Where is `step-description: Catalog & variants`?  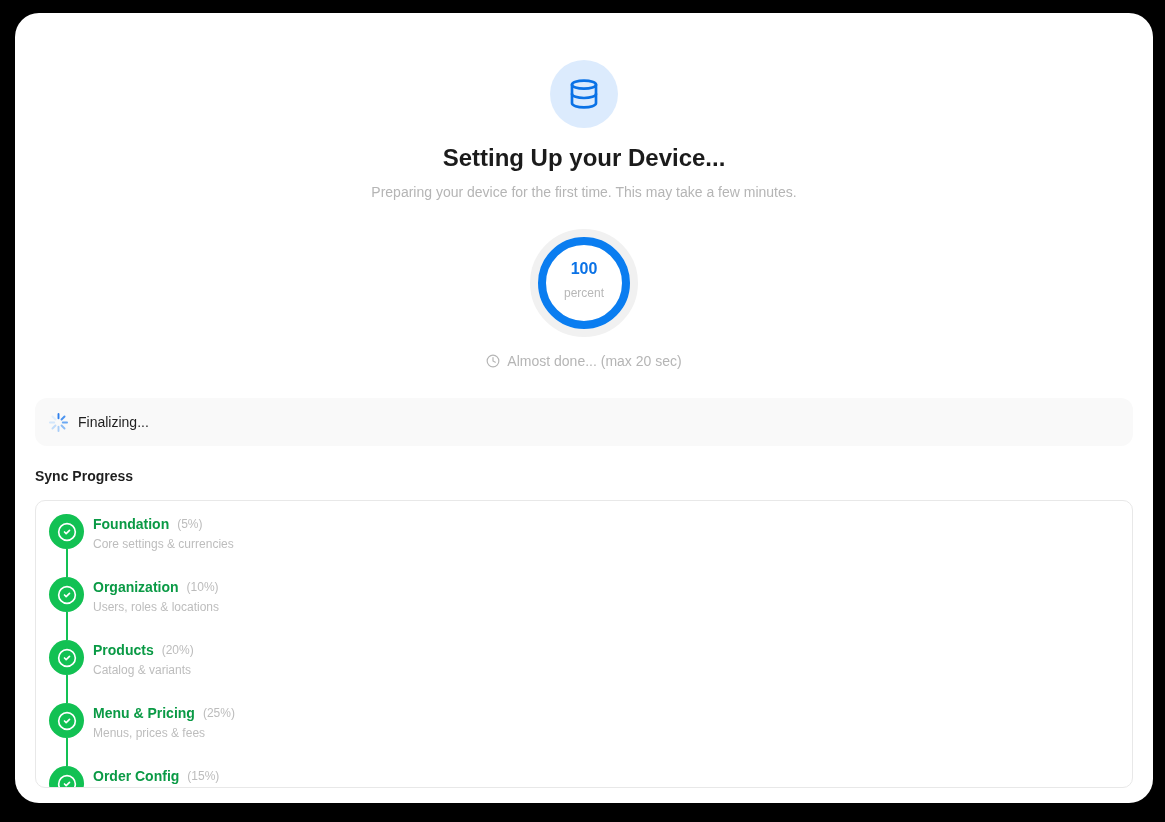 step-description: Catalog & variants is located at coordinates (143, 670).